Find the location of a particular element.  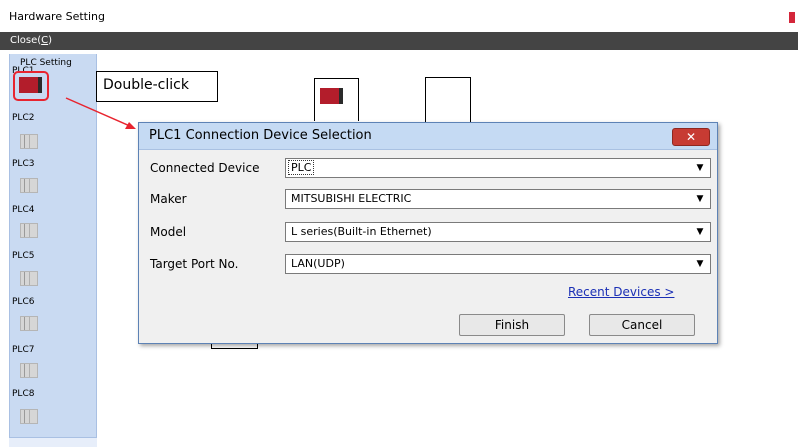

close-menu-button: Close(C) is located at coordinates (31, 40).